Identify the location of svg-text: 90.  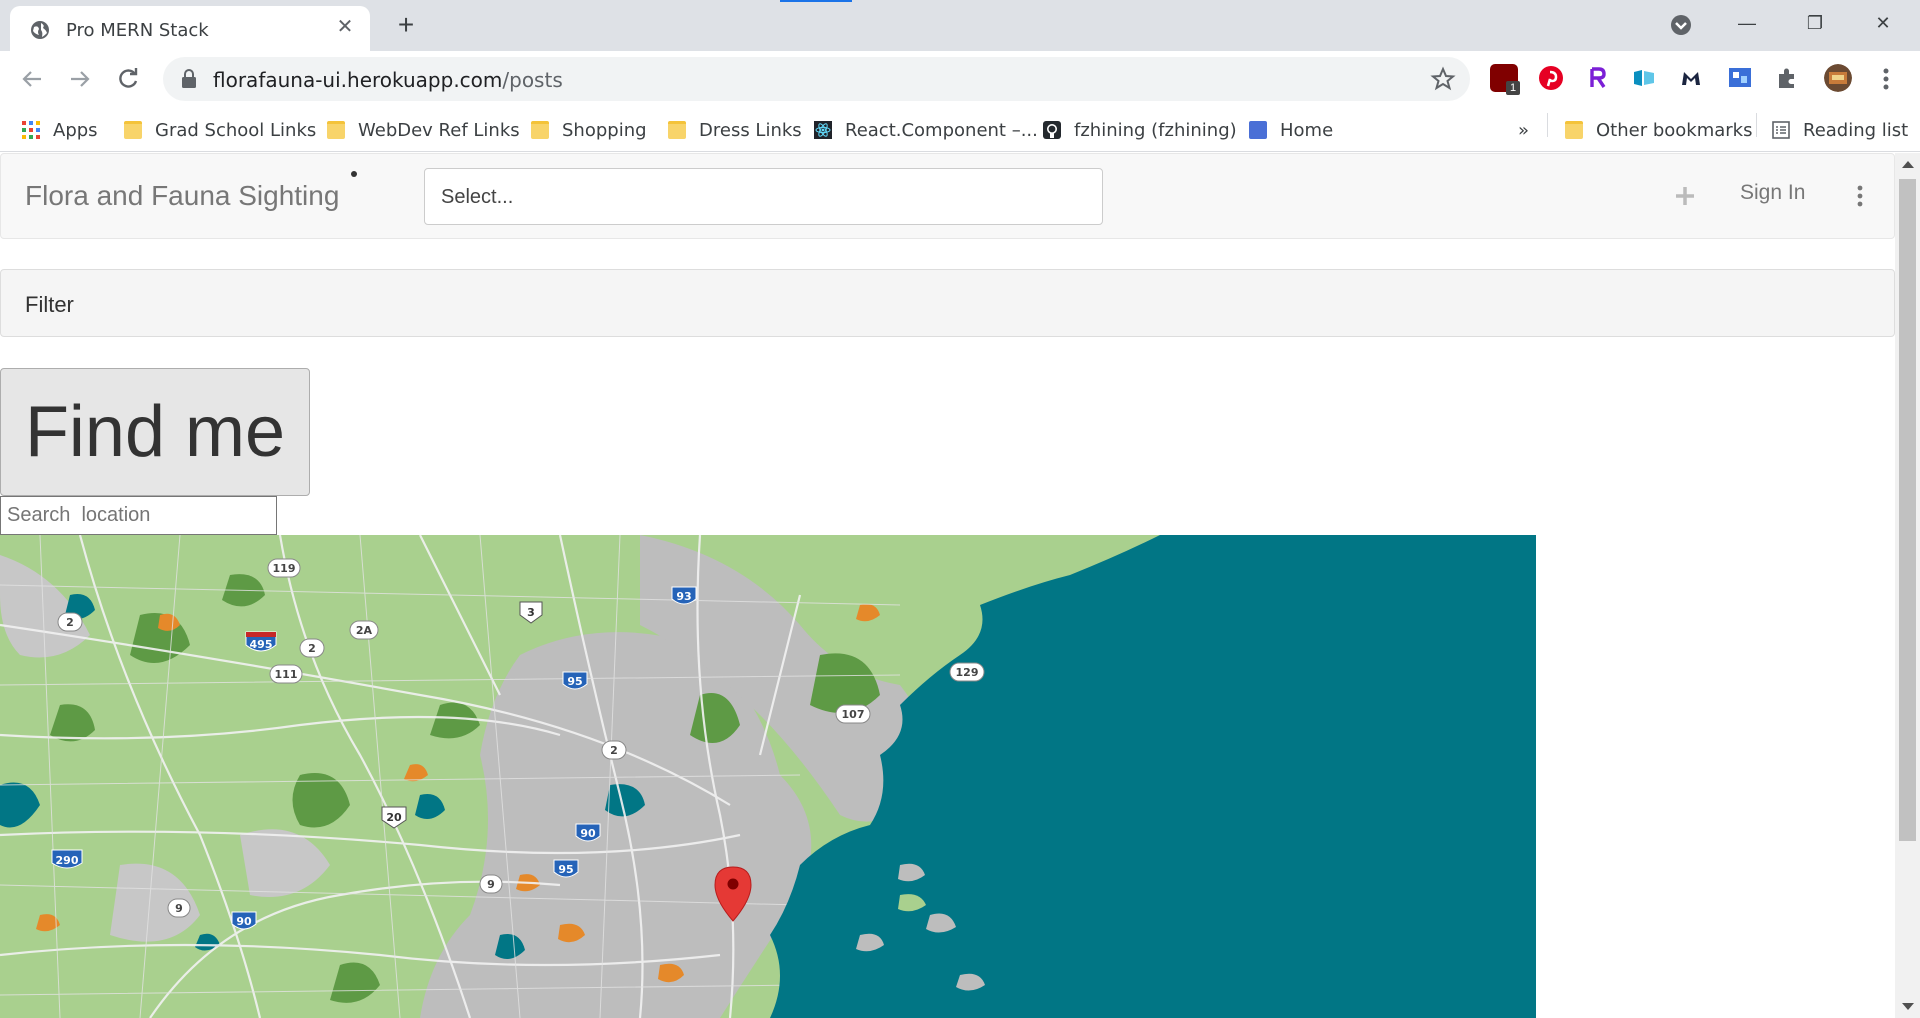
(588, 833).